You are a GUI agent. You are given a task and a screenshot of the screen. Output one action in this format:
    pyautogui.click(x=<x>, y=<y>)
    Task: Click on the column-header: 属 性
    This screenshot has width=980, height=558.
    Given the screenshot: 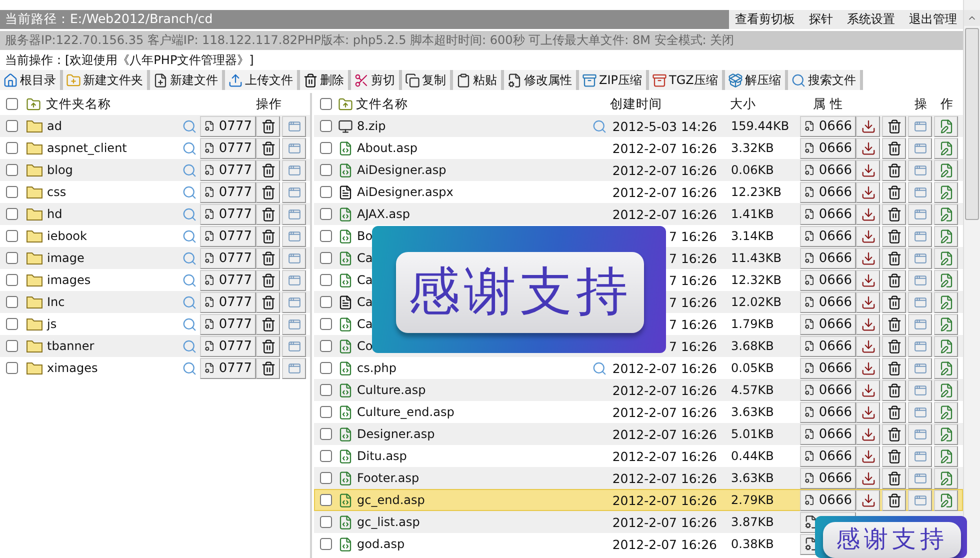 What is the action you would take?
    pyautogui.click(x=828, y=104)
    